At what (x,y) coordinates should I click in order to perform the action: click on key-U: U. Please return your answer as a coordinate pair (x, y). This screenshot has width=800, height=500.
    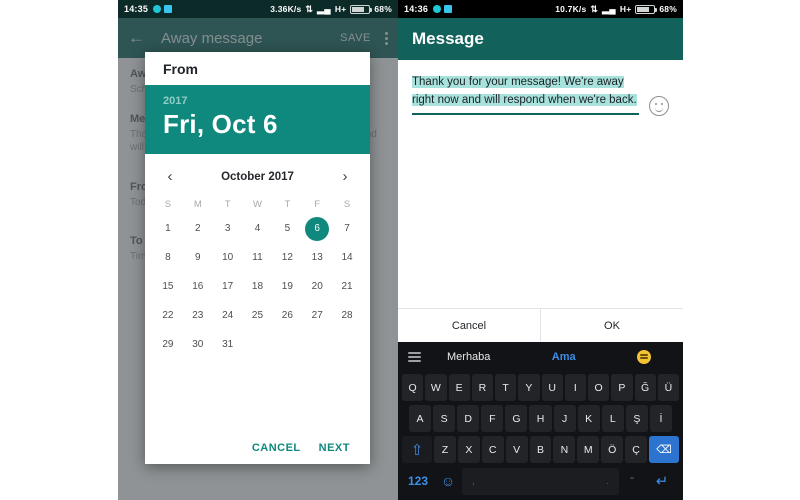
    Looking at the image, I should click on (552, 387).